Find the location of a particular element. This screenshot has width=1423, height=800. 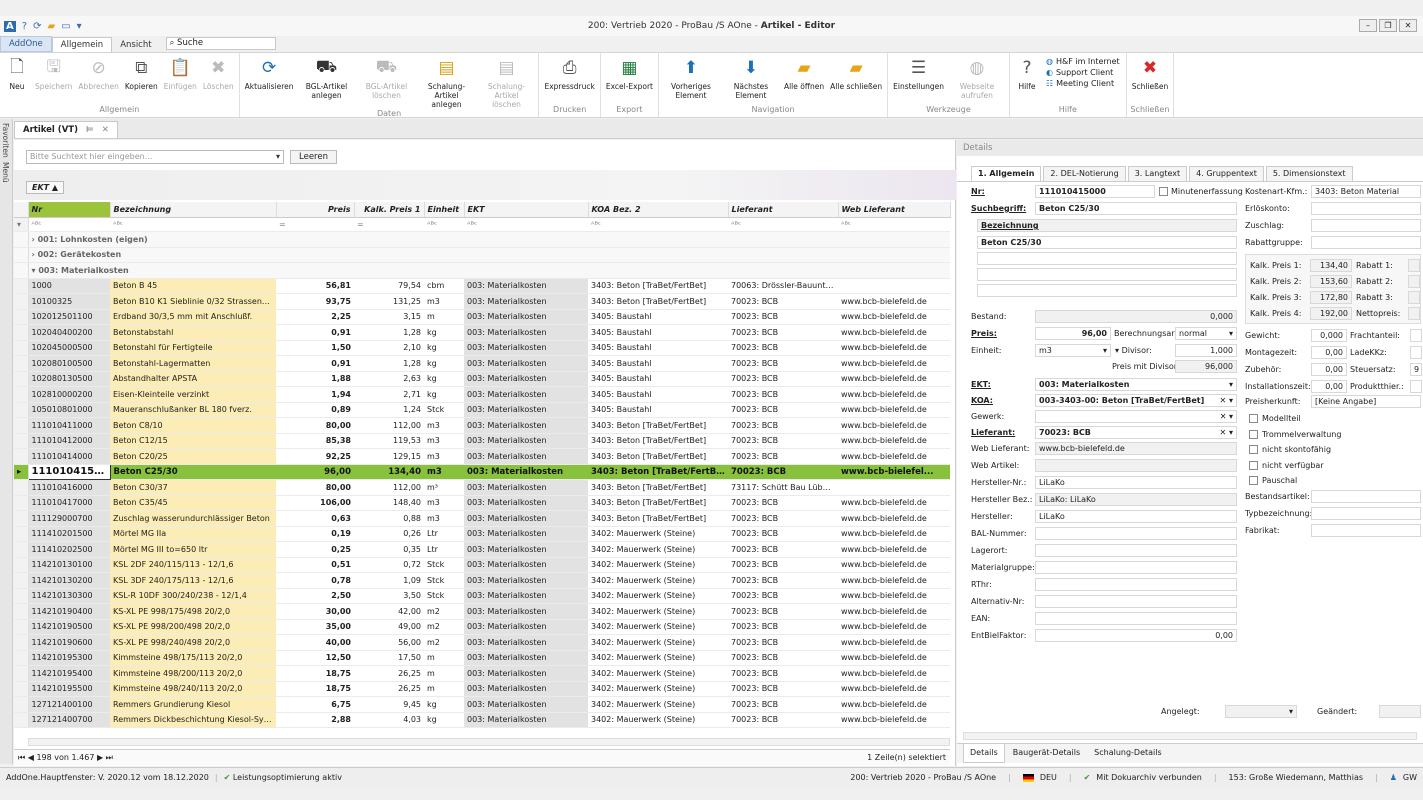

cell-preis: 12,50 is located at coordinates (315, 658).